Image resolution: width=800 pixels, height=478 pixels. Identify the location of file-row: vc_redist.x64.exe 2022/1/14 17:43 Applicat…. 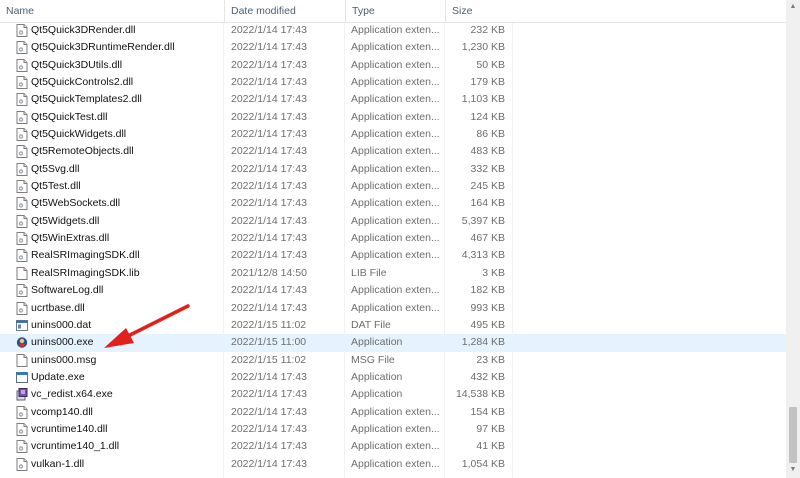
(393, 394).